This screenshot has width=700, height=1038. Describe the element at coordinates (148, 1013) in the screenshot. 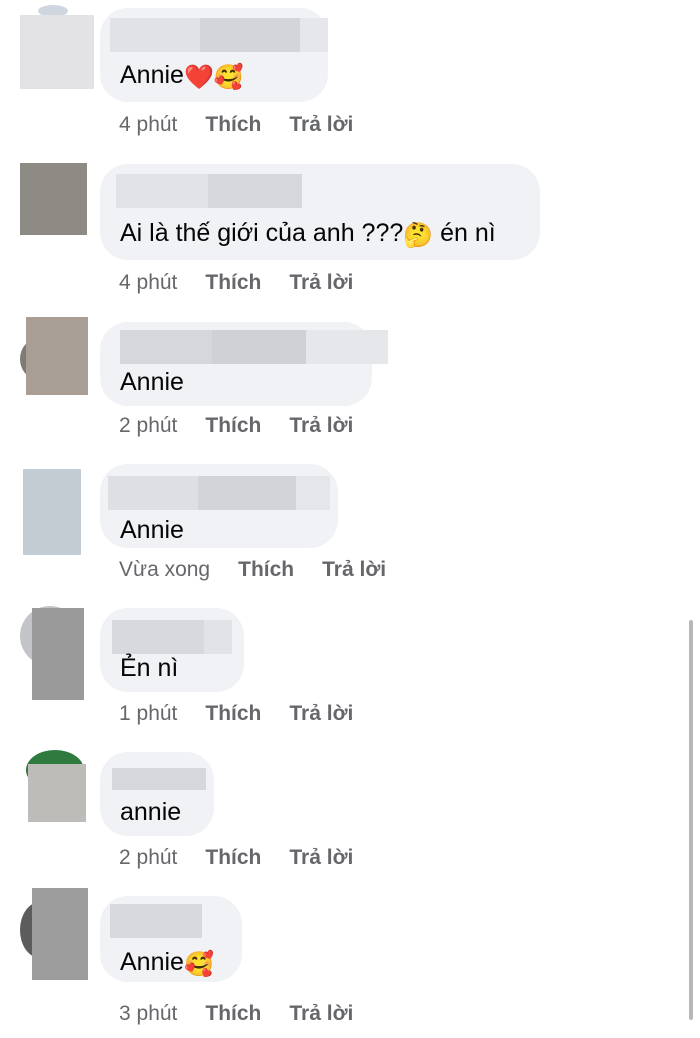

I see `timestamp: 3 phút` at that location.